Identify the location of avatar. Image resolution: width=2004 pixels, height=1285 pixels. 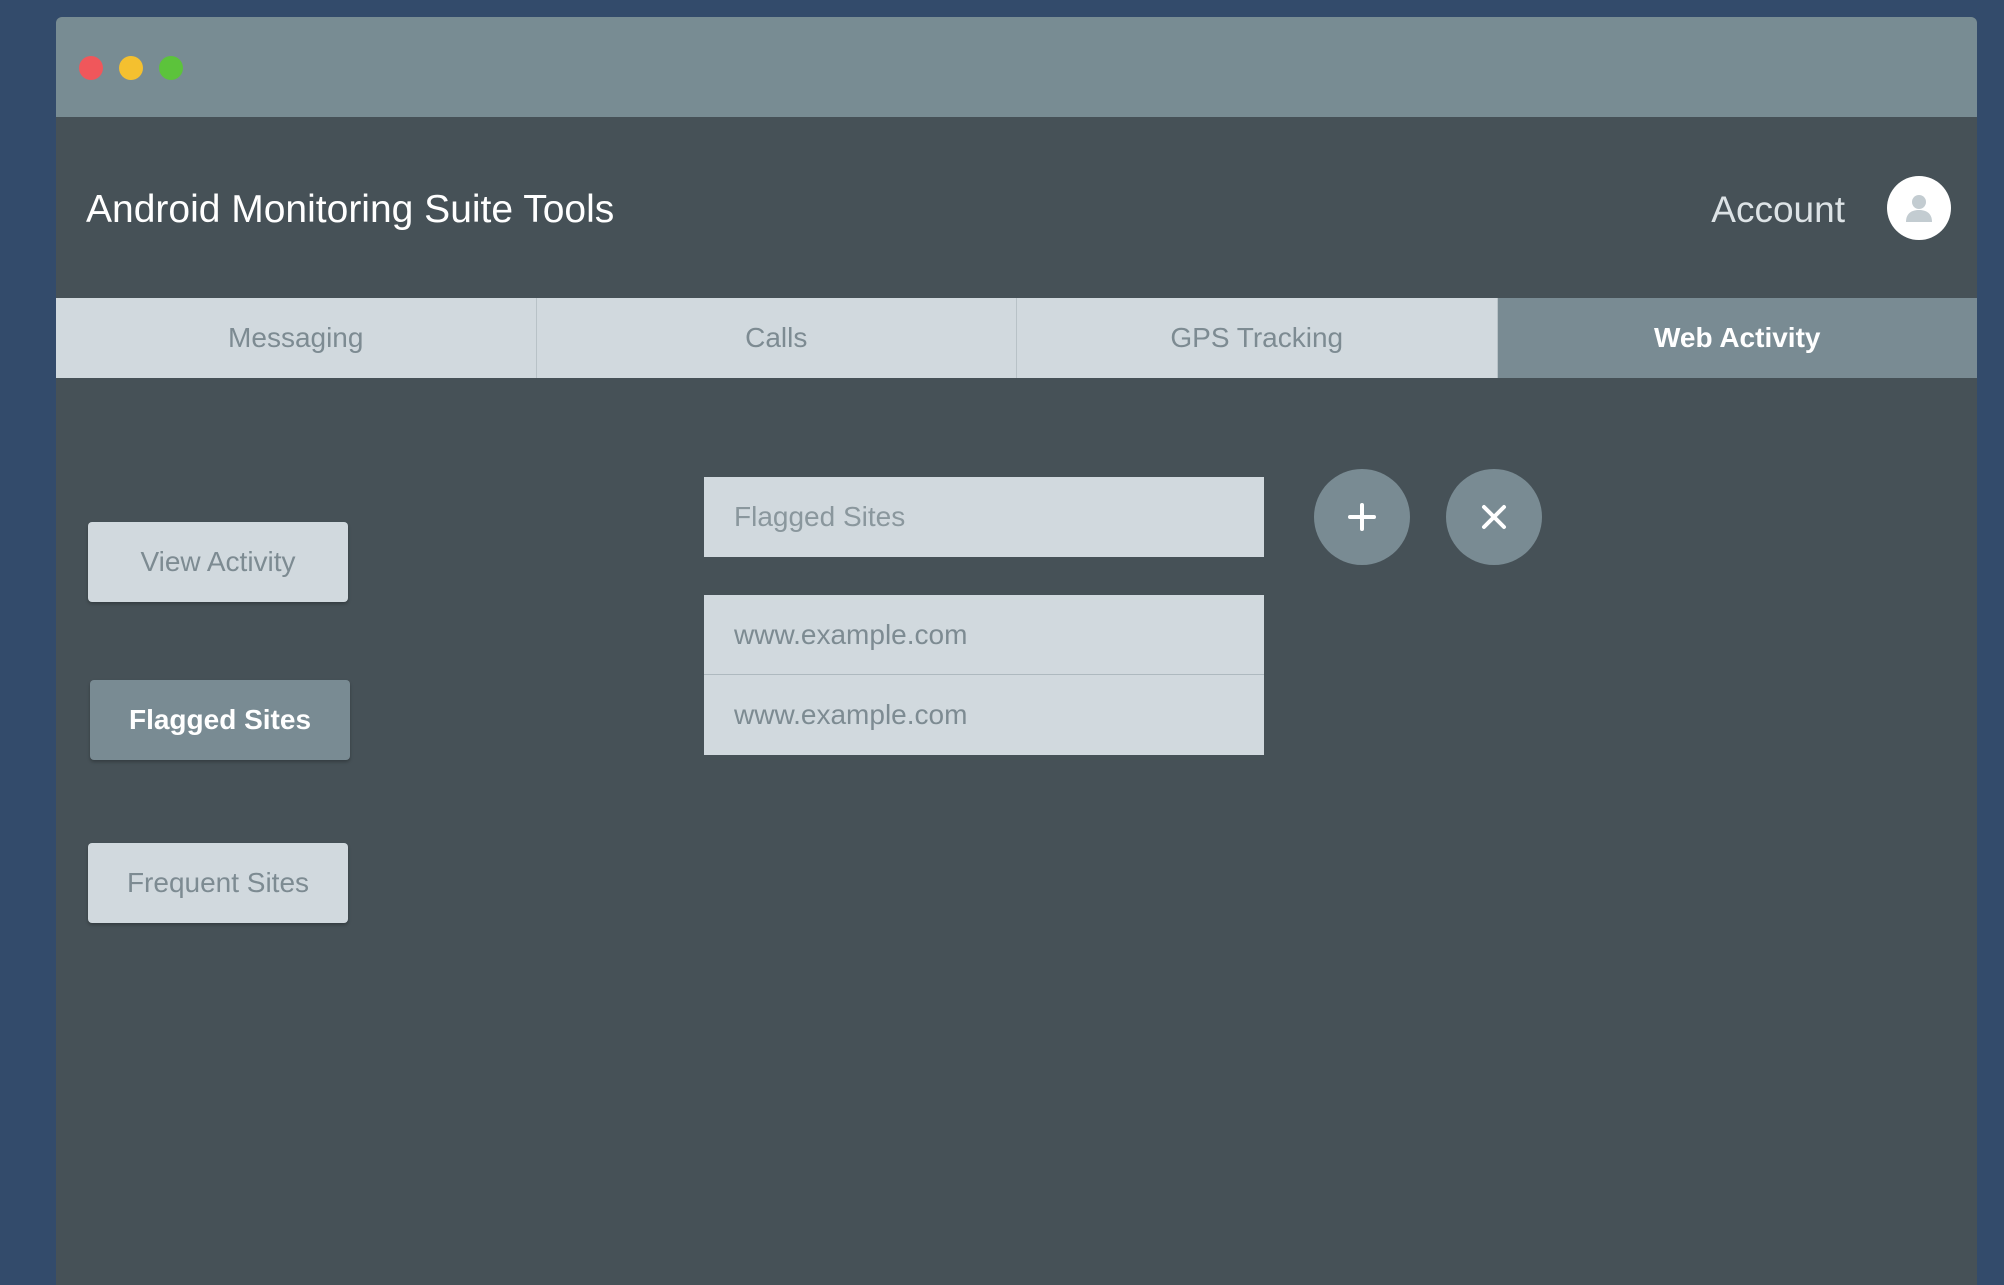
(1919, 208).